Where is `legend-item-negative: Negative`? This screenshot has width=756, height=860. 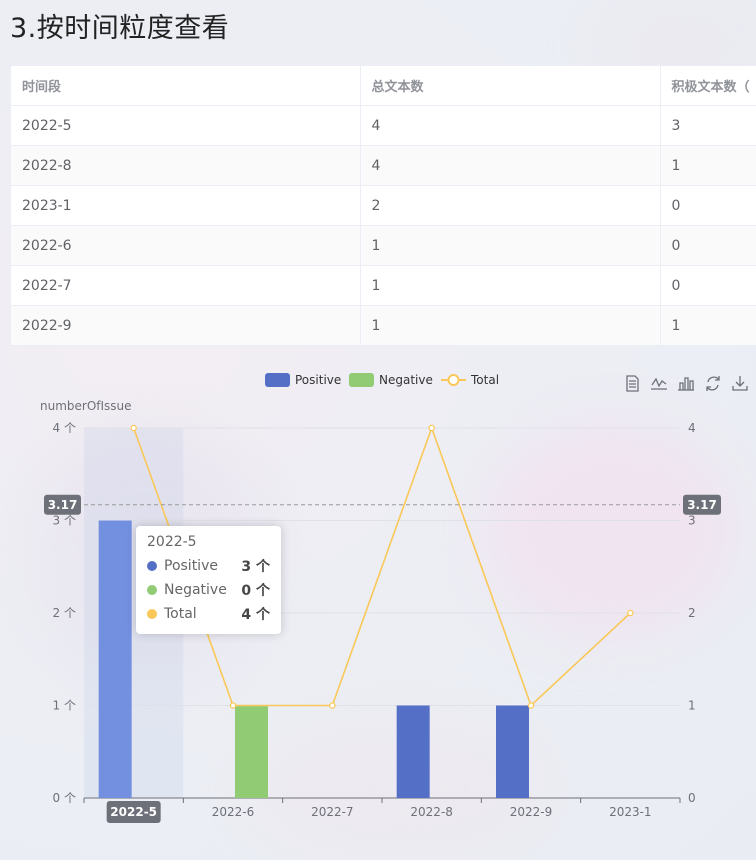 legend-item-negative: Negative is located at coordinates (391, 380).